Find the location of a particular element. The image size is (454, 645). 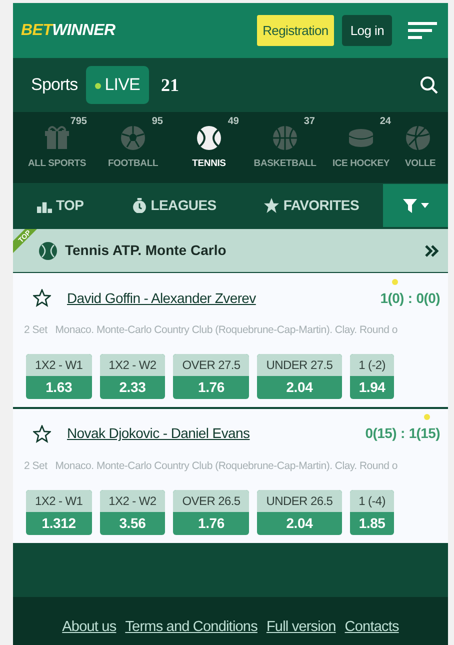

league-title: Tennis ATP. Monte Carlo is located at coordinates (145, 250).